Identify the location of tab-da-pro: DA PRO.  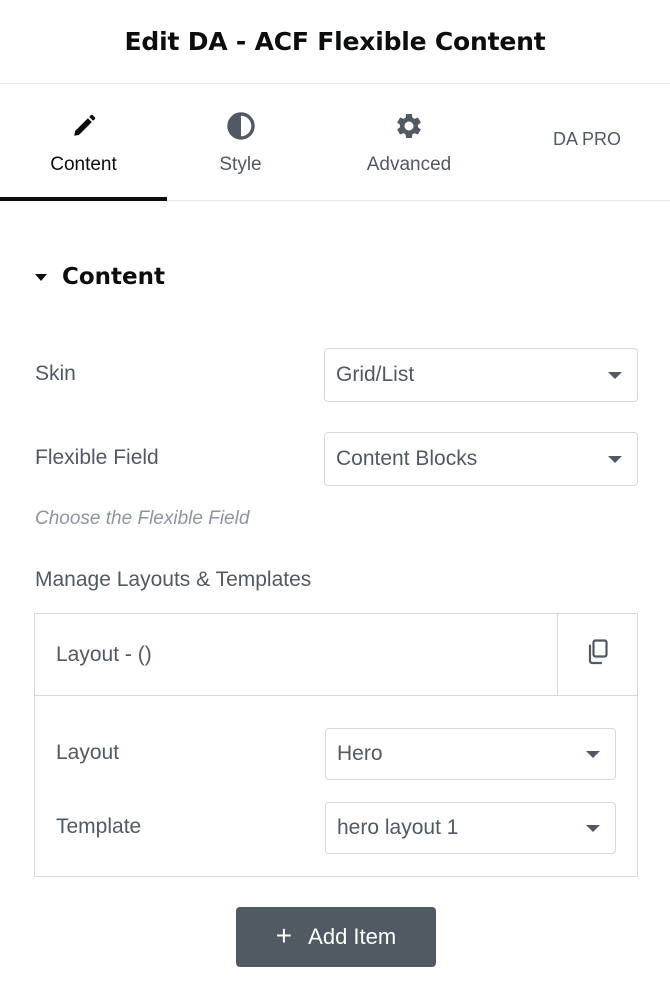
(587, 142).